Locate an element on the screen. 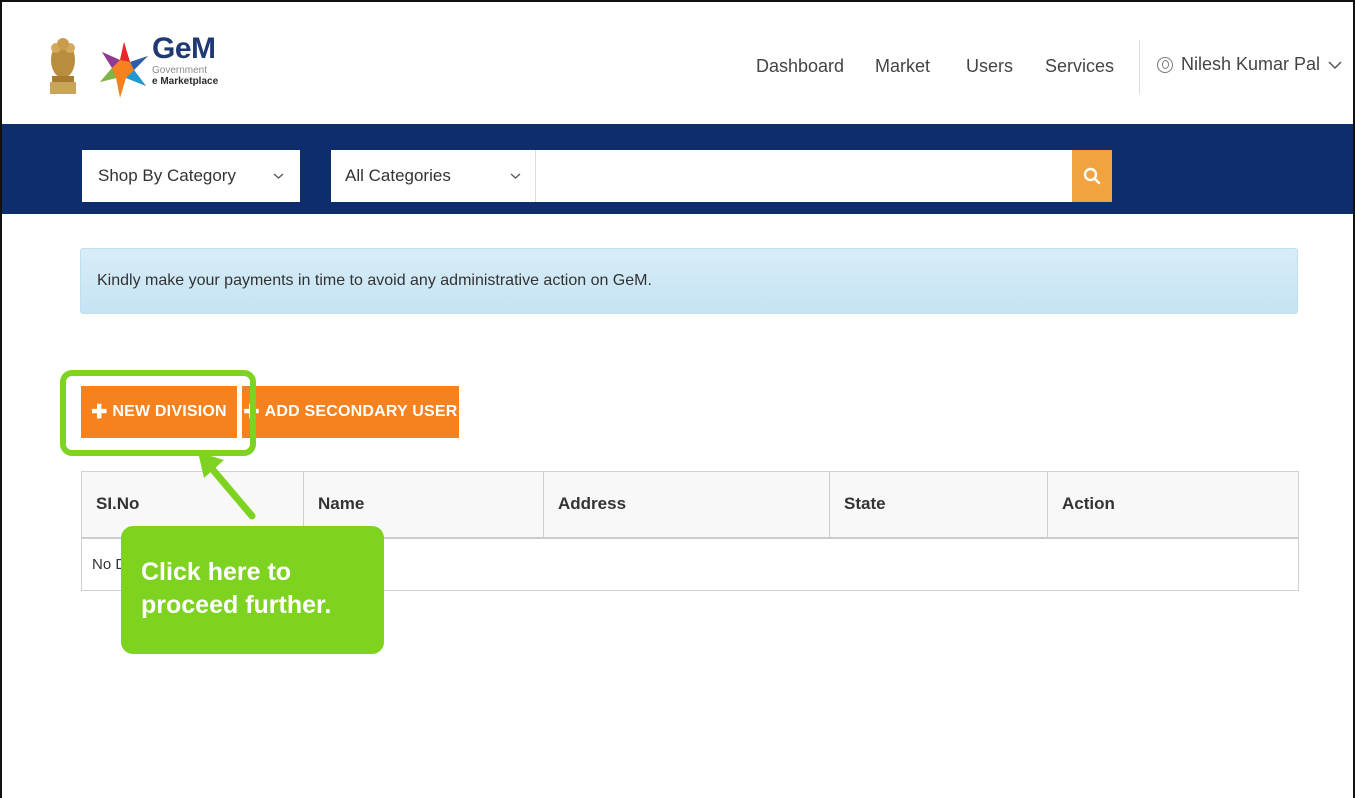  add-secondary-user-label: ADD SECONDARY USER is located at coordinates (361, 411).